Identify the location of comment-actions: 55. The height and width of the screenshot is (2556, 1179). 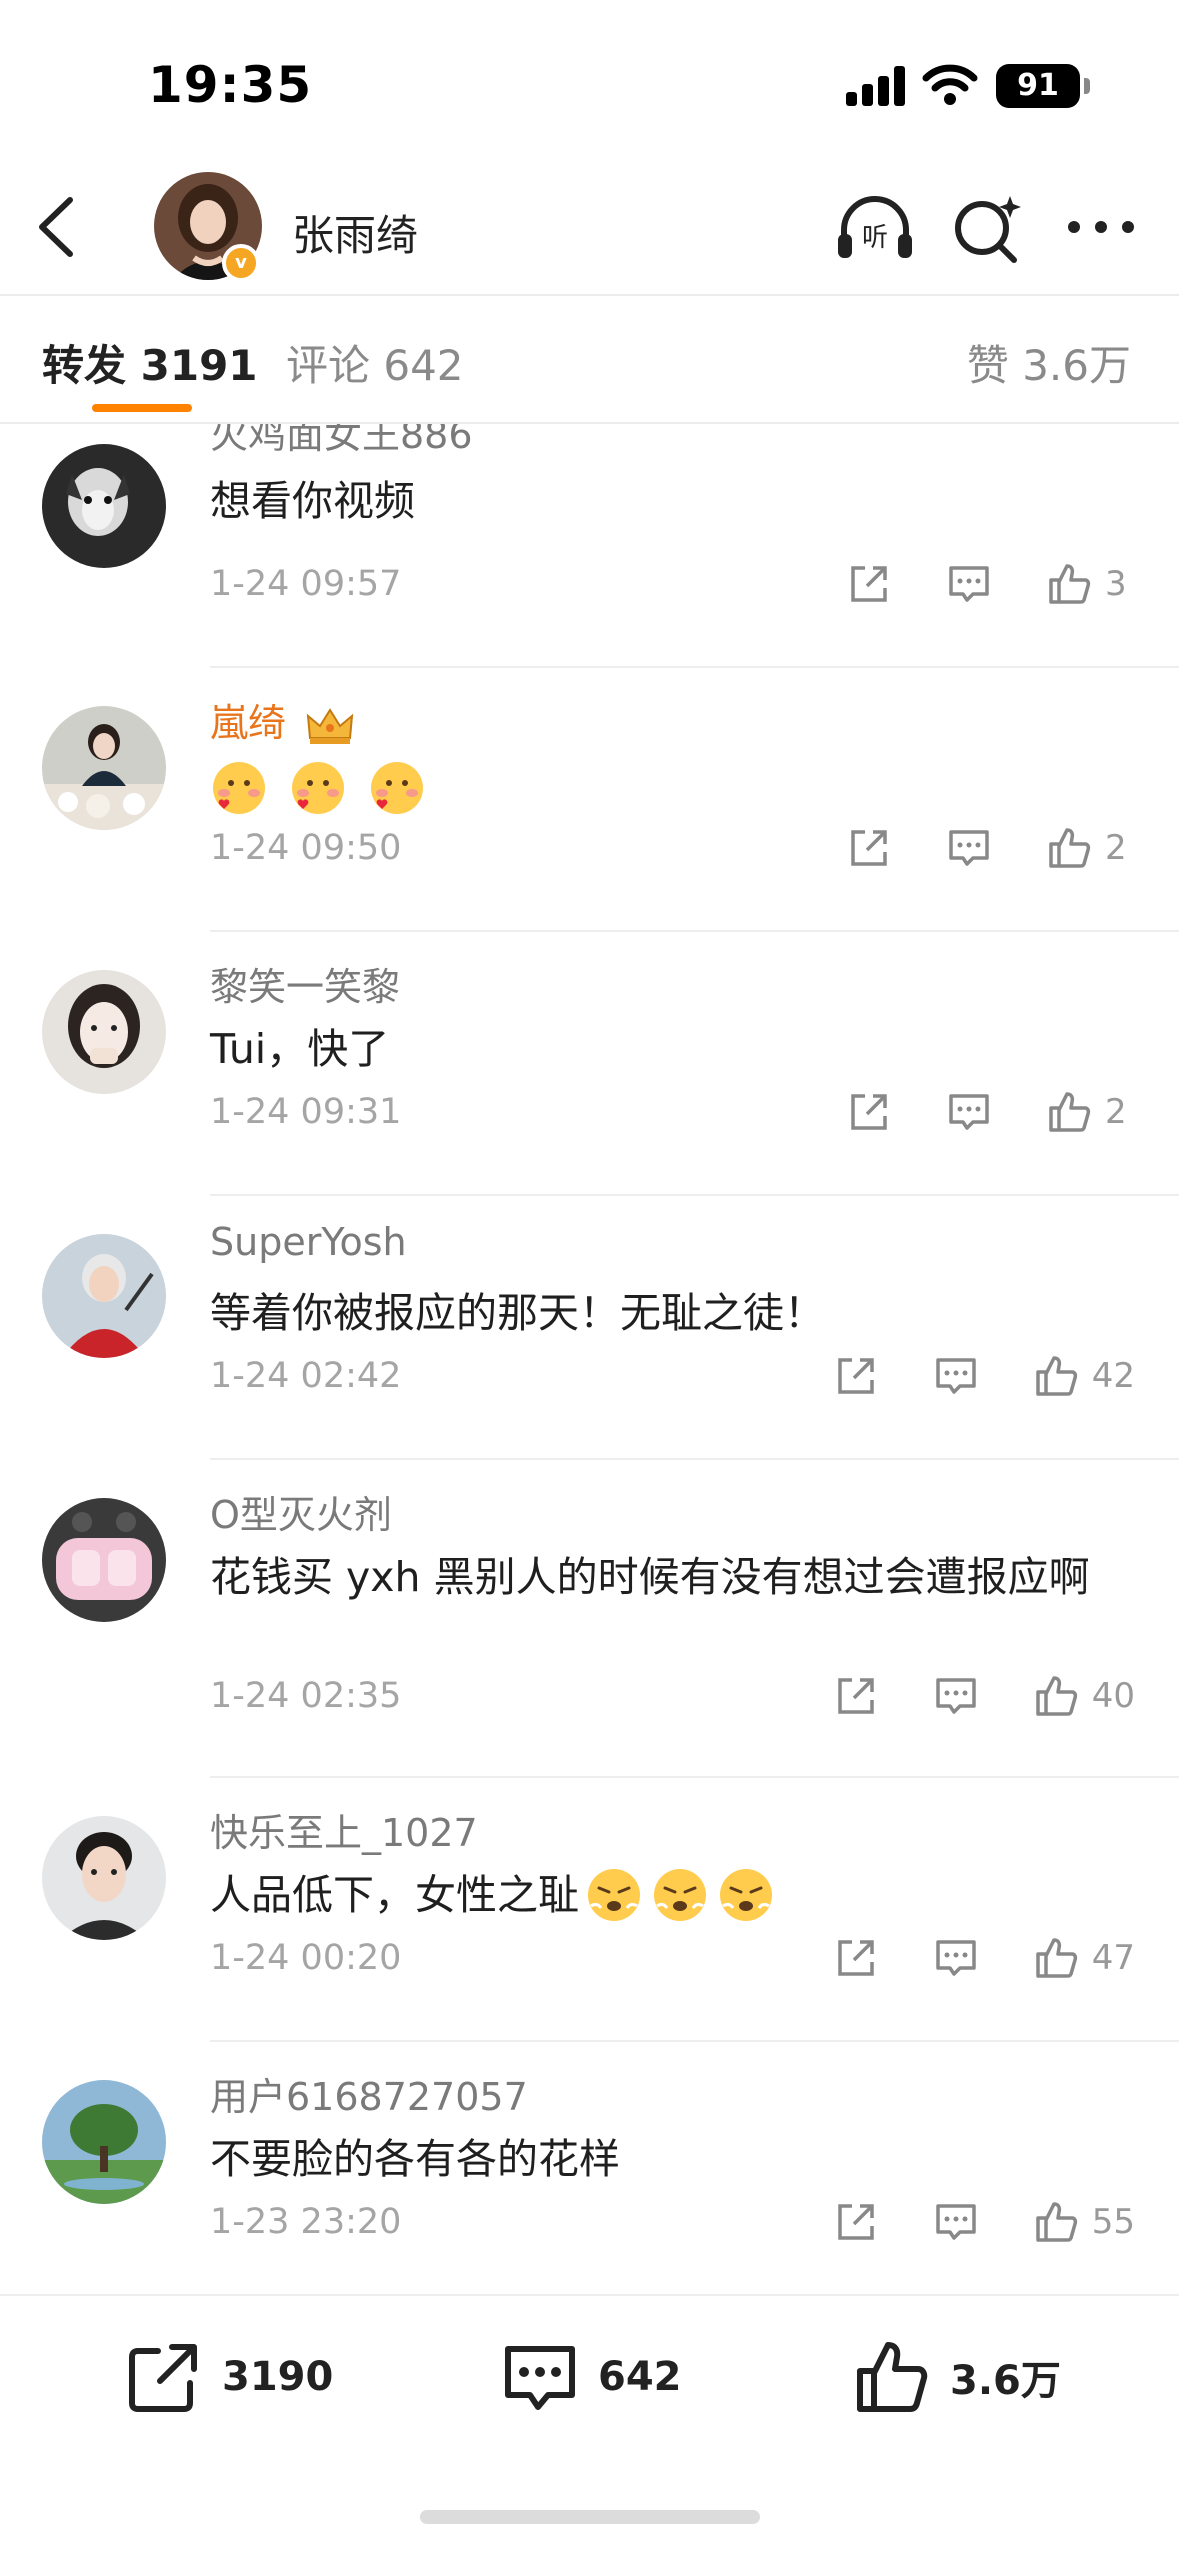
(983, 2222).